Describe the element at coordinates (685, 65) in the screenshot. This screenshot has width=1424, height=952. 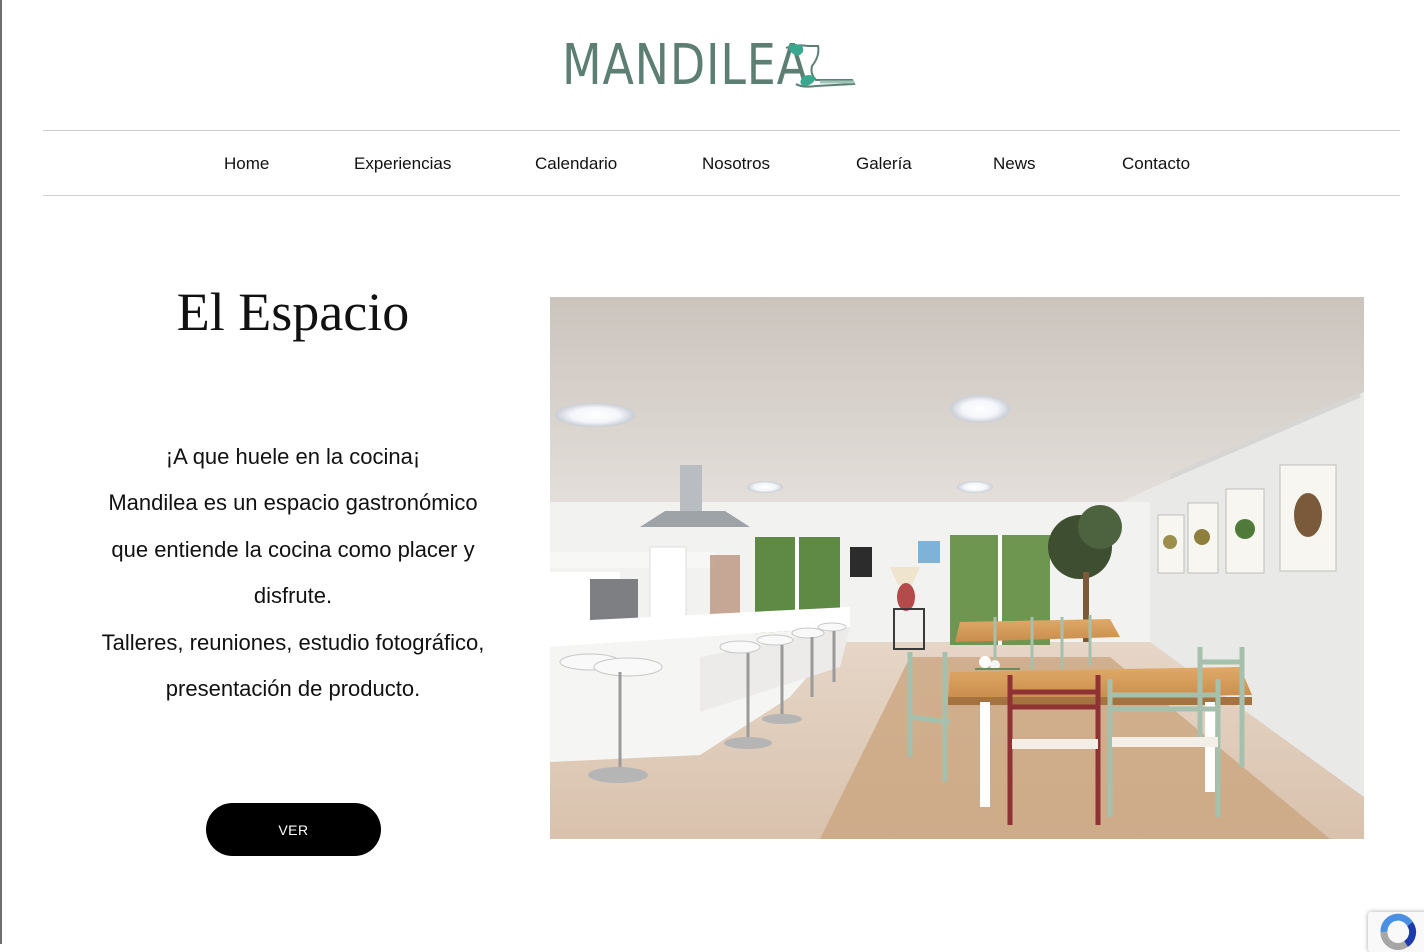
I see `logo-wordmark: MANDILEA` at that location.